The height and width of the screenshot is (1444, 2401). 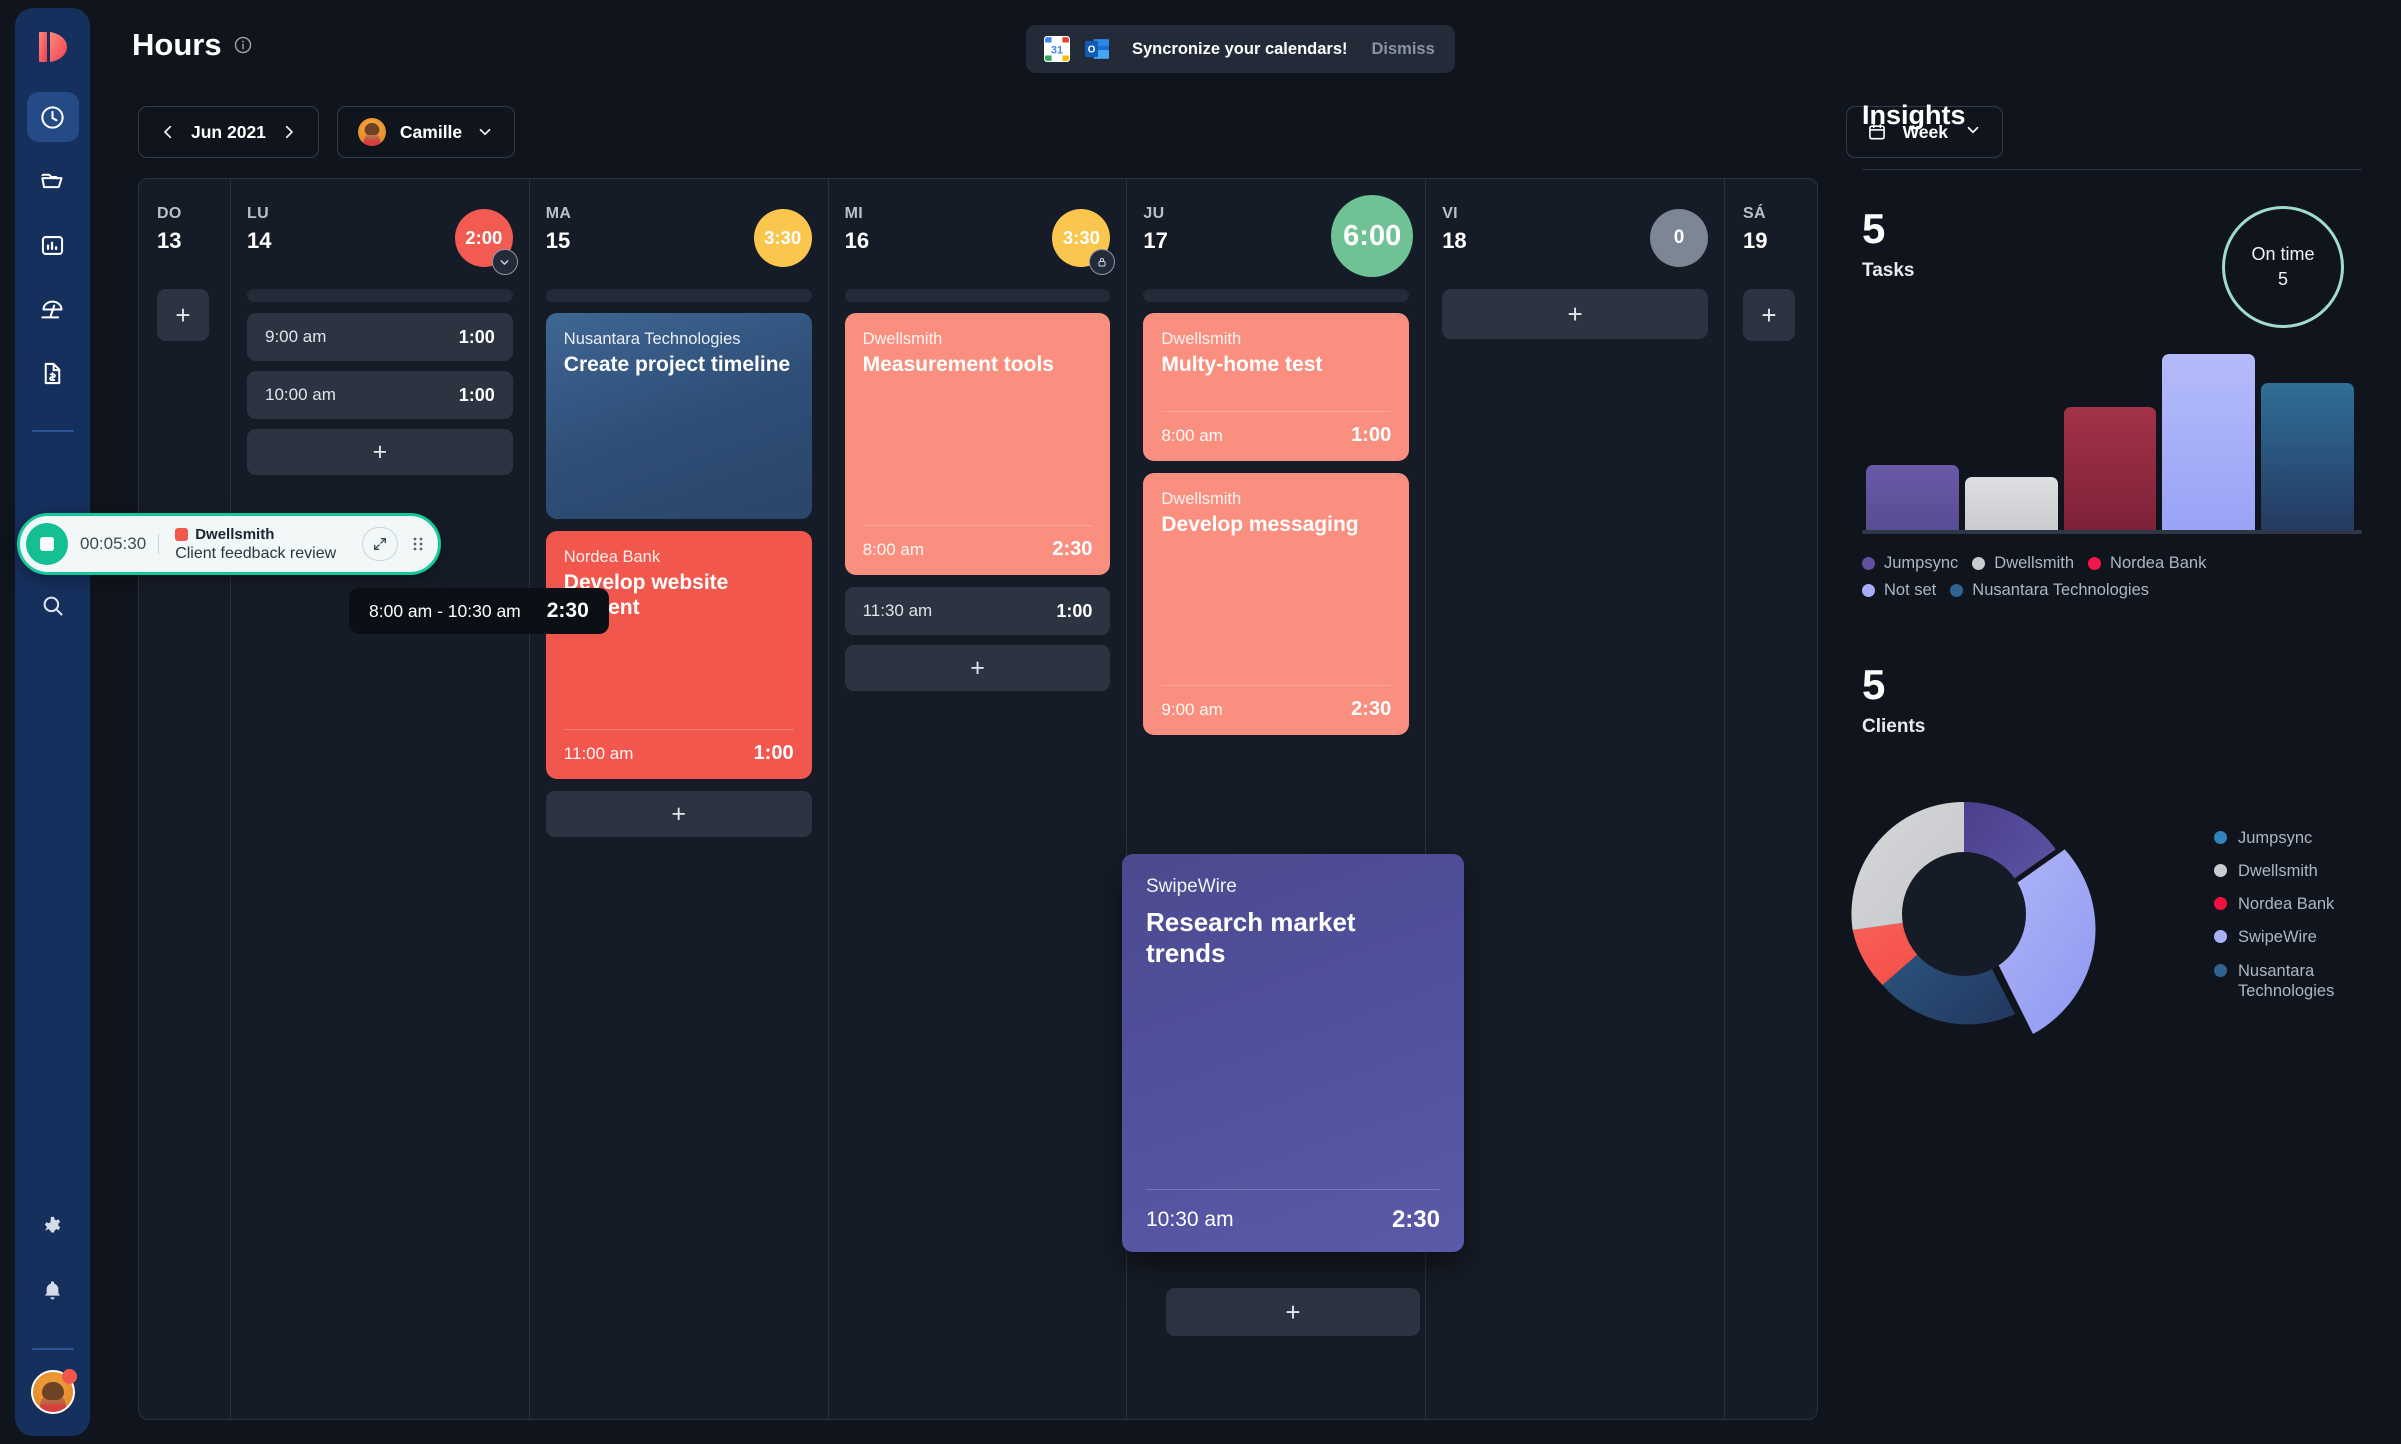 What do you see at coordinates (1276, 387) in the screenshot?
I see `task-card: Dwellsmith Multy-home test 8:00 am 1:00` at bounding box center [1276, 387].